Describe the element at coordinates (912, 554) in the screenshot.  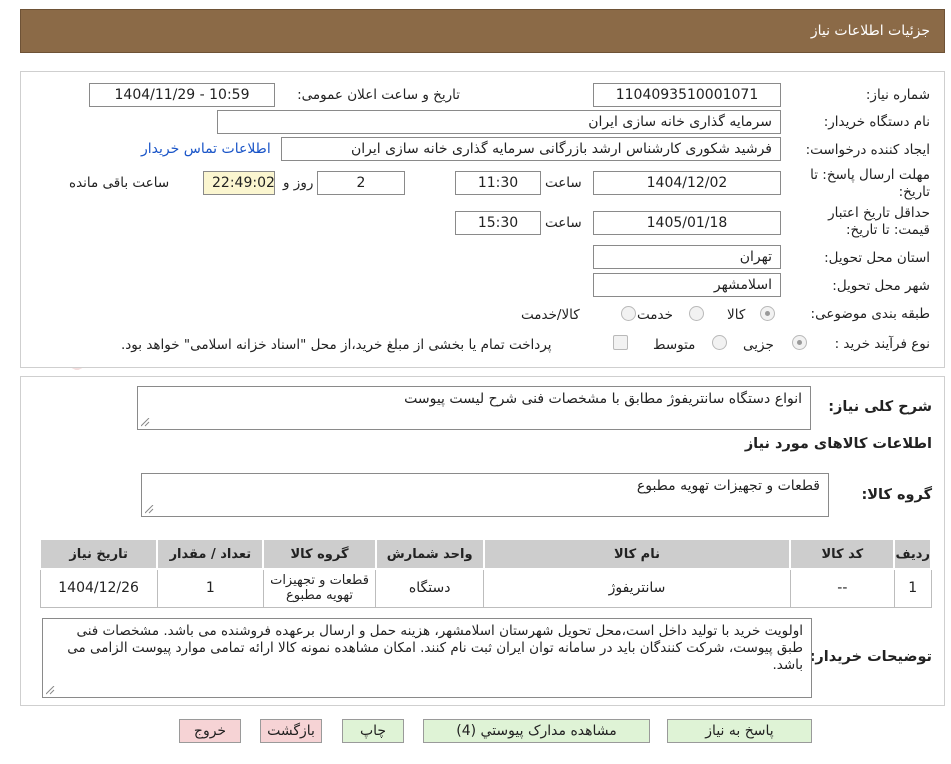
I see `col-row-header: ردیف` at that location.